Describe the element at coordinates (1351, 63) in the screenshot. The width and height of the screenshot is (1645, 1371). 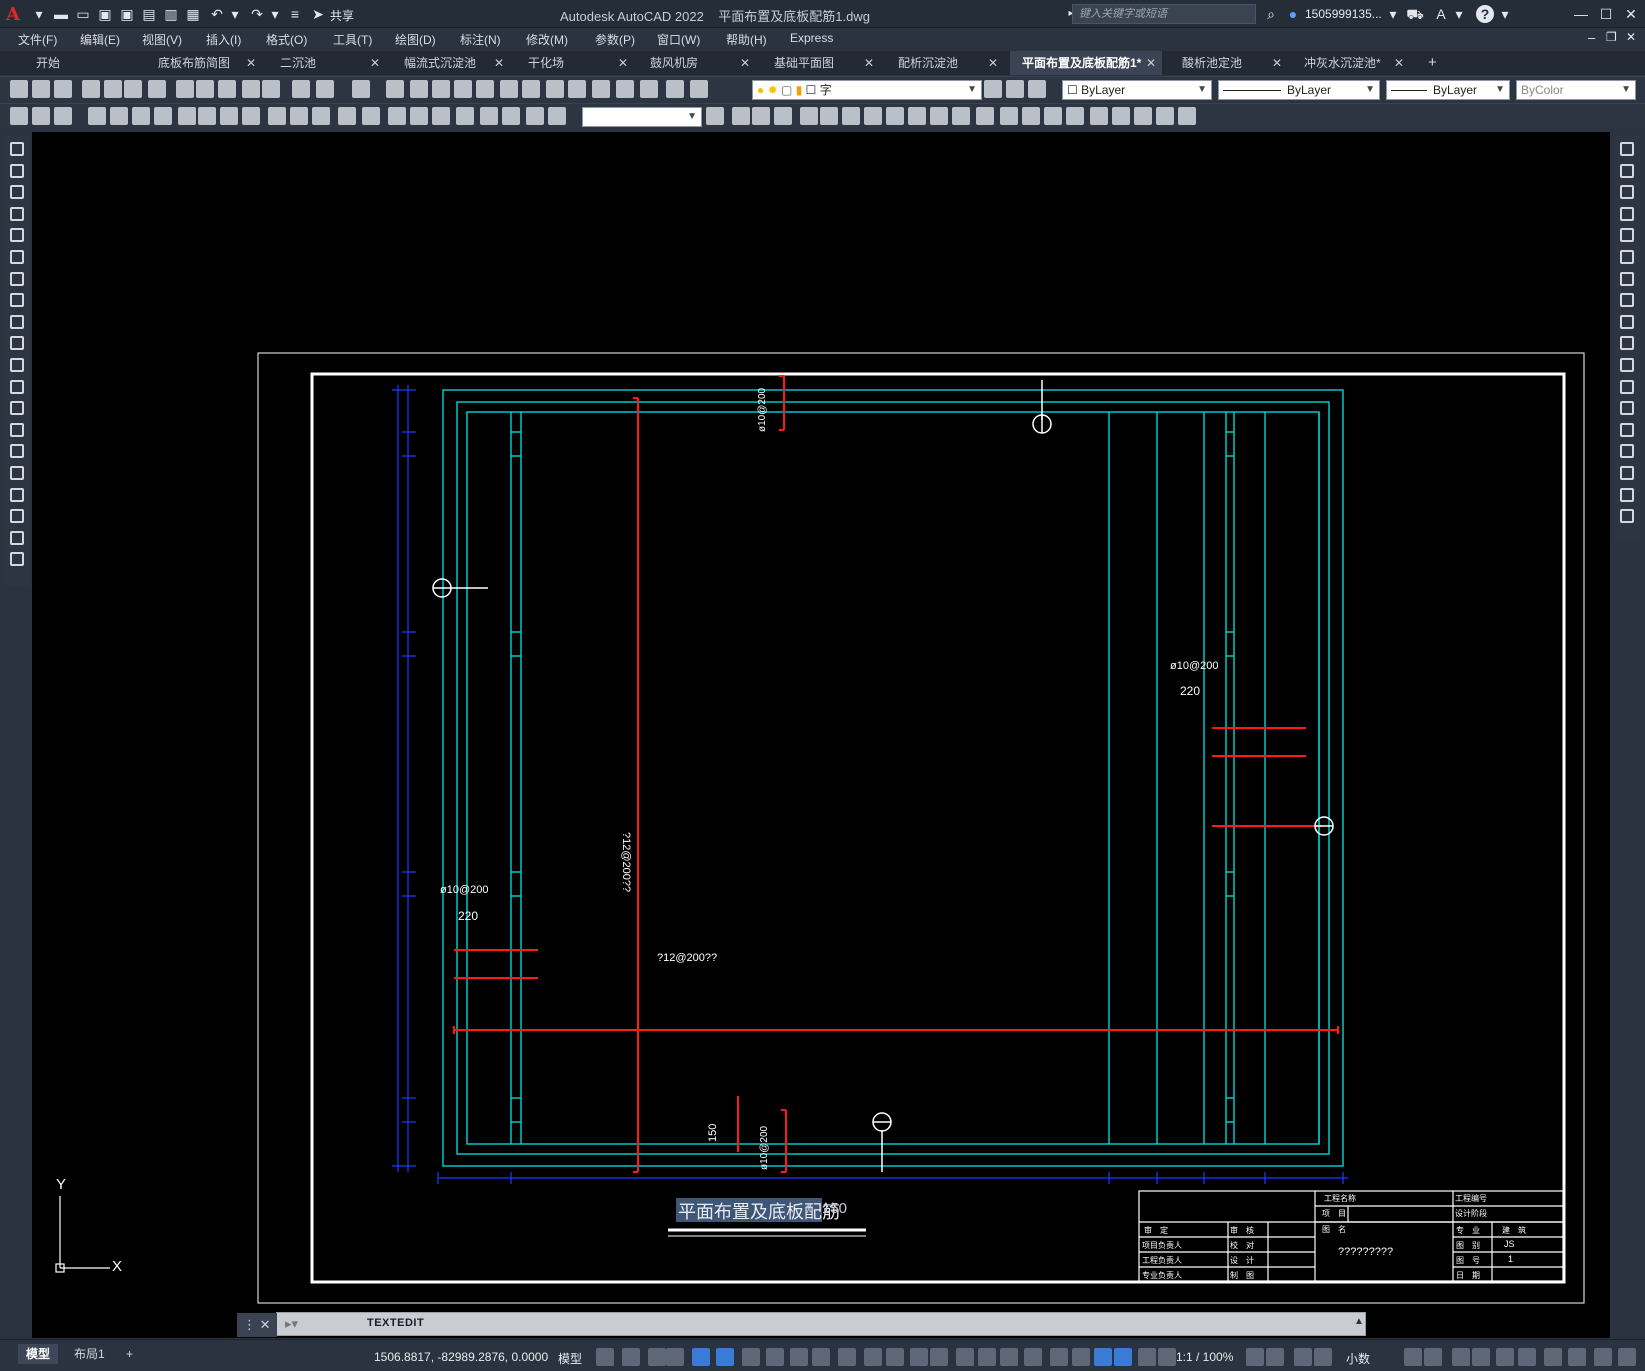
I see `tab-document: 冲灰水沉淀池* ✕` at that location.